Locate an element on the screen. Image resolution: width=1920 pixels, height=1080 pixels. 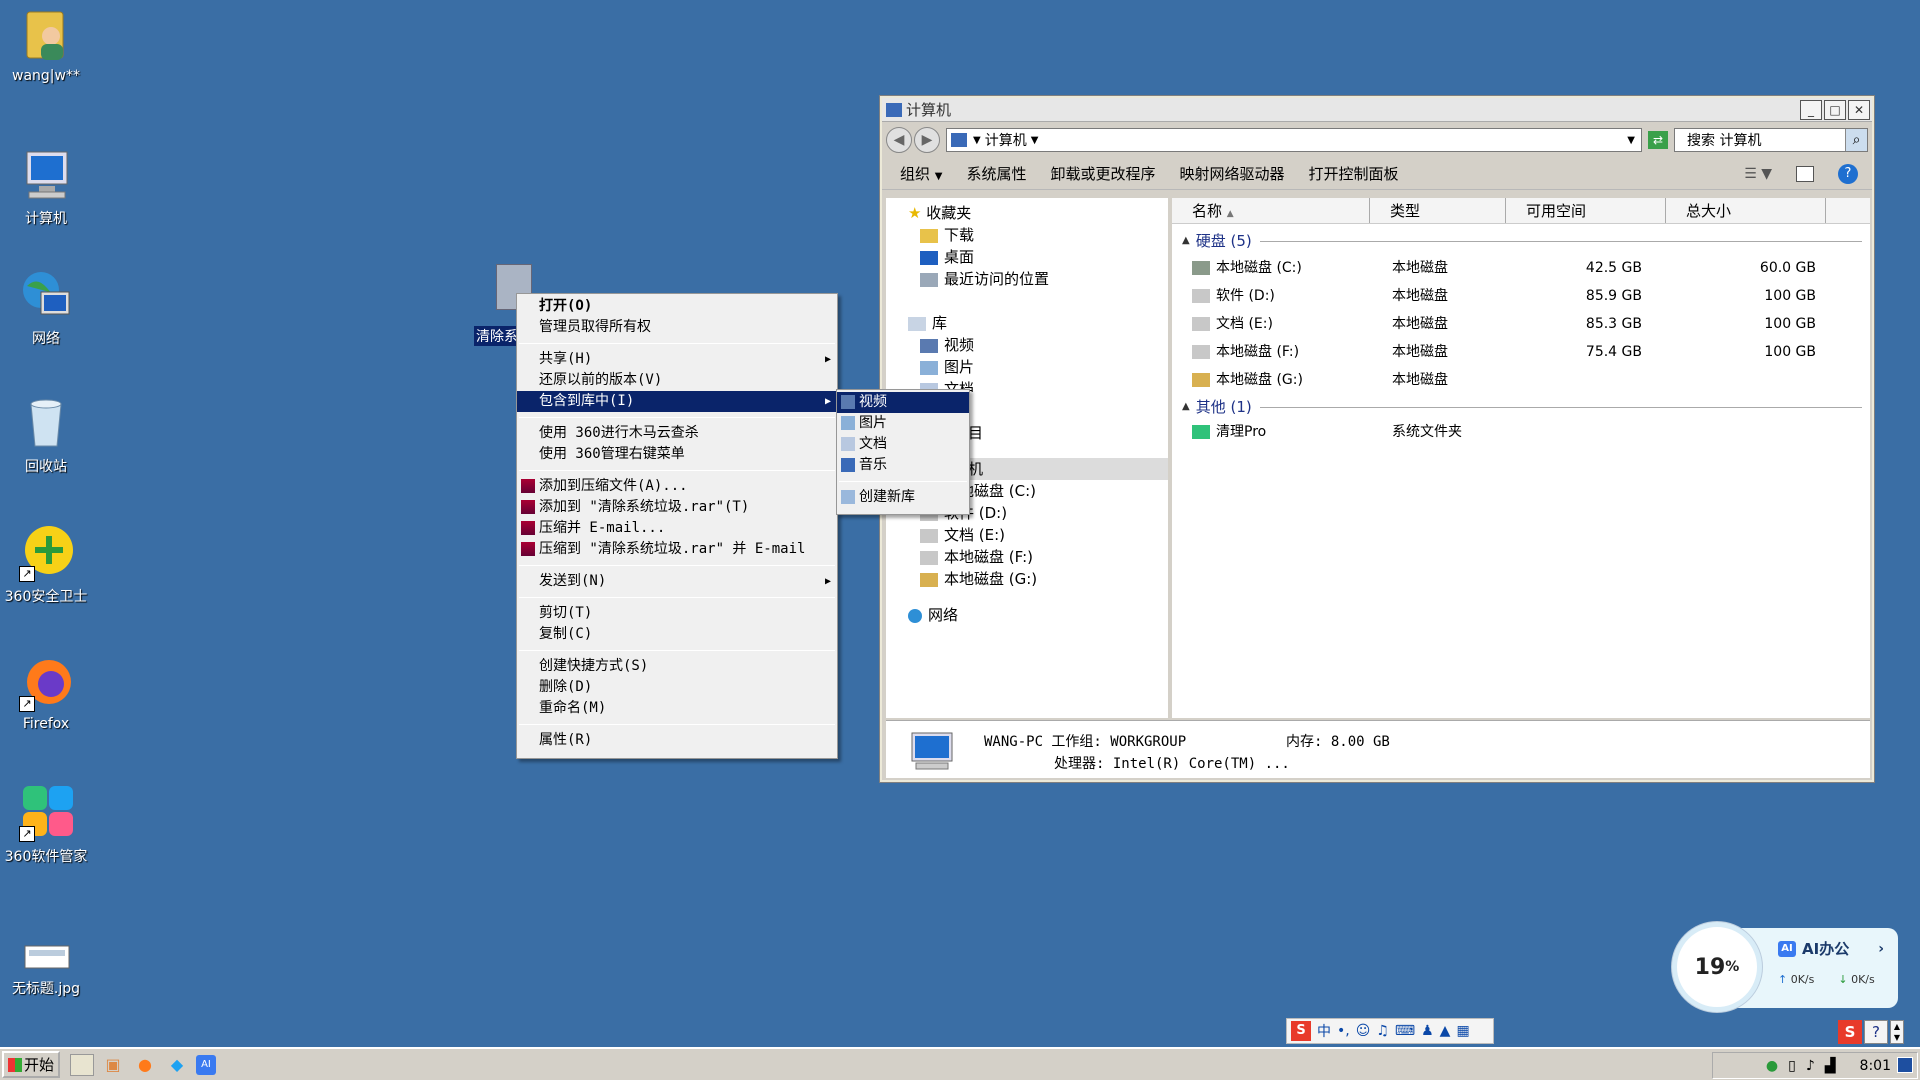
menu-properties: 属性(R) is located at coordinates (677, 740).